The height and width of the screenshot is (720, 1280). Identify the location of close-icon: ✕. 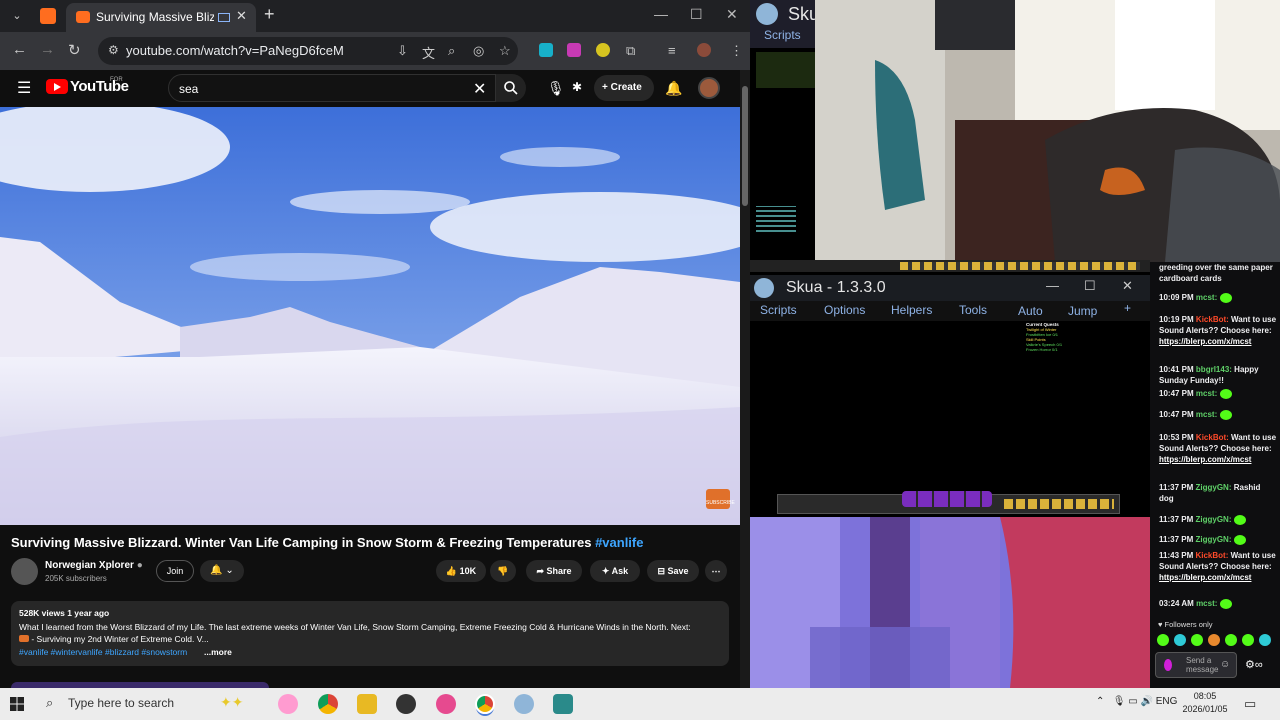
(1127, 286).